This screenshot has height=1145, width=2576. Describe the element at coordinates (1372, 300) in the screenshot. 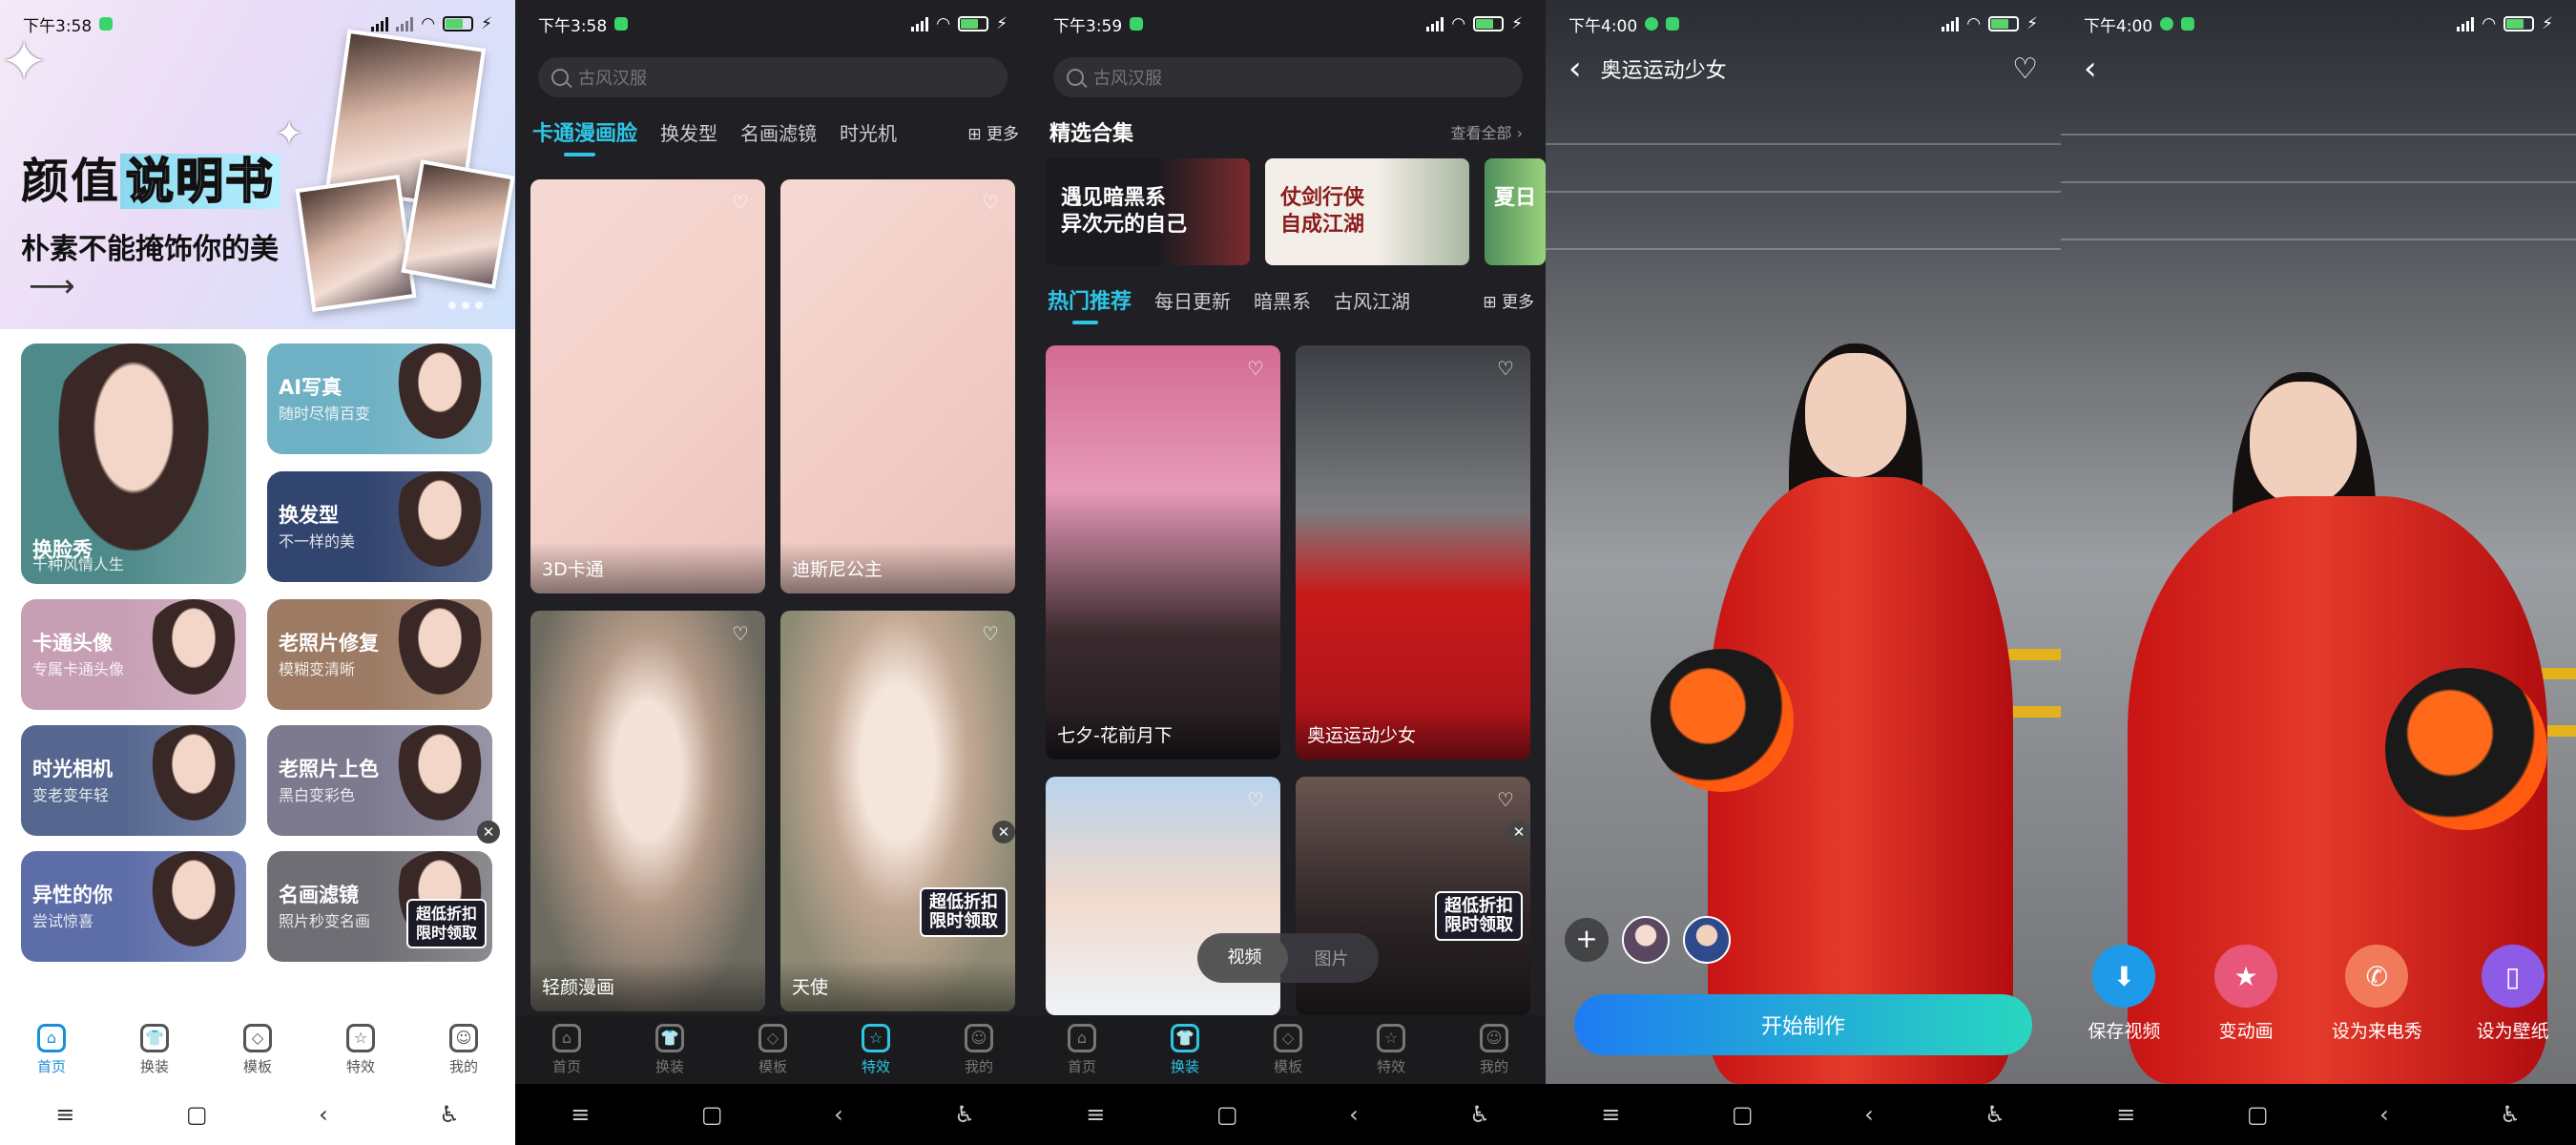

I see `category-tab: 古风江湖` at that location.